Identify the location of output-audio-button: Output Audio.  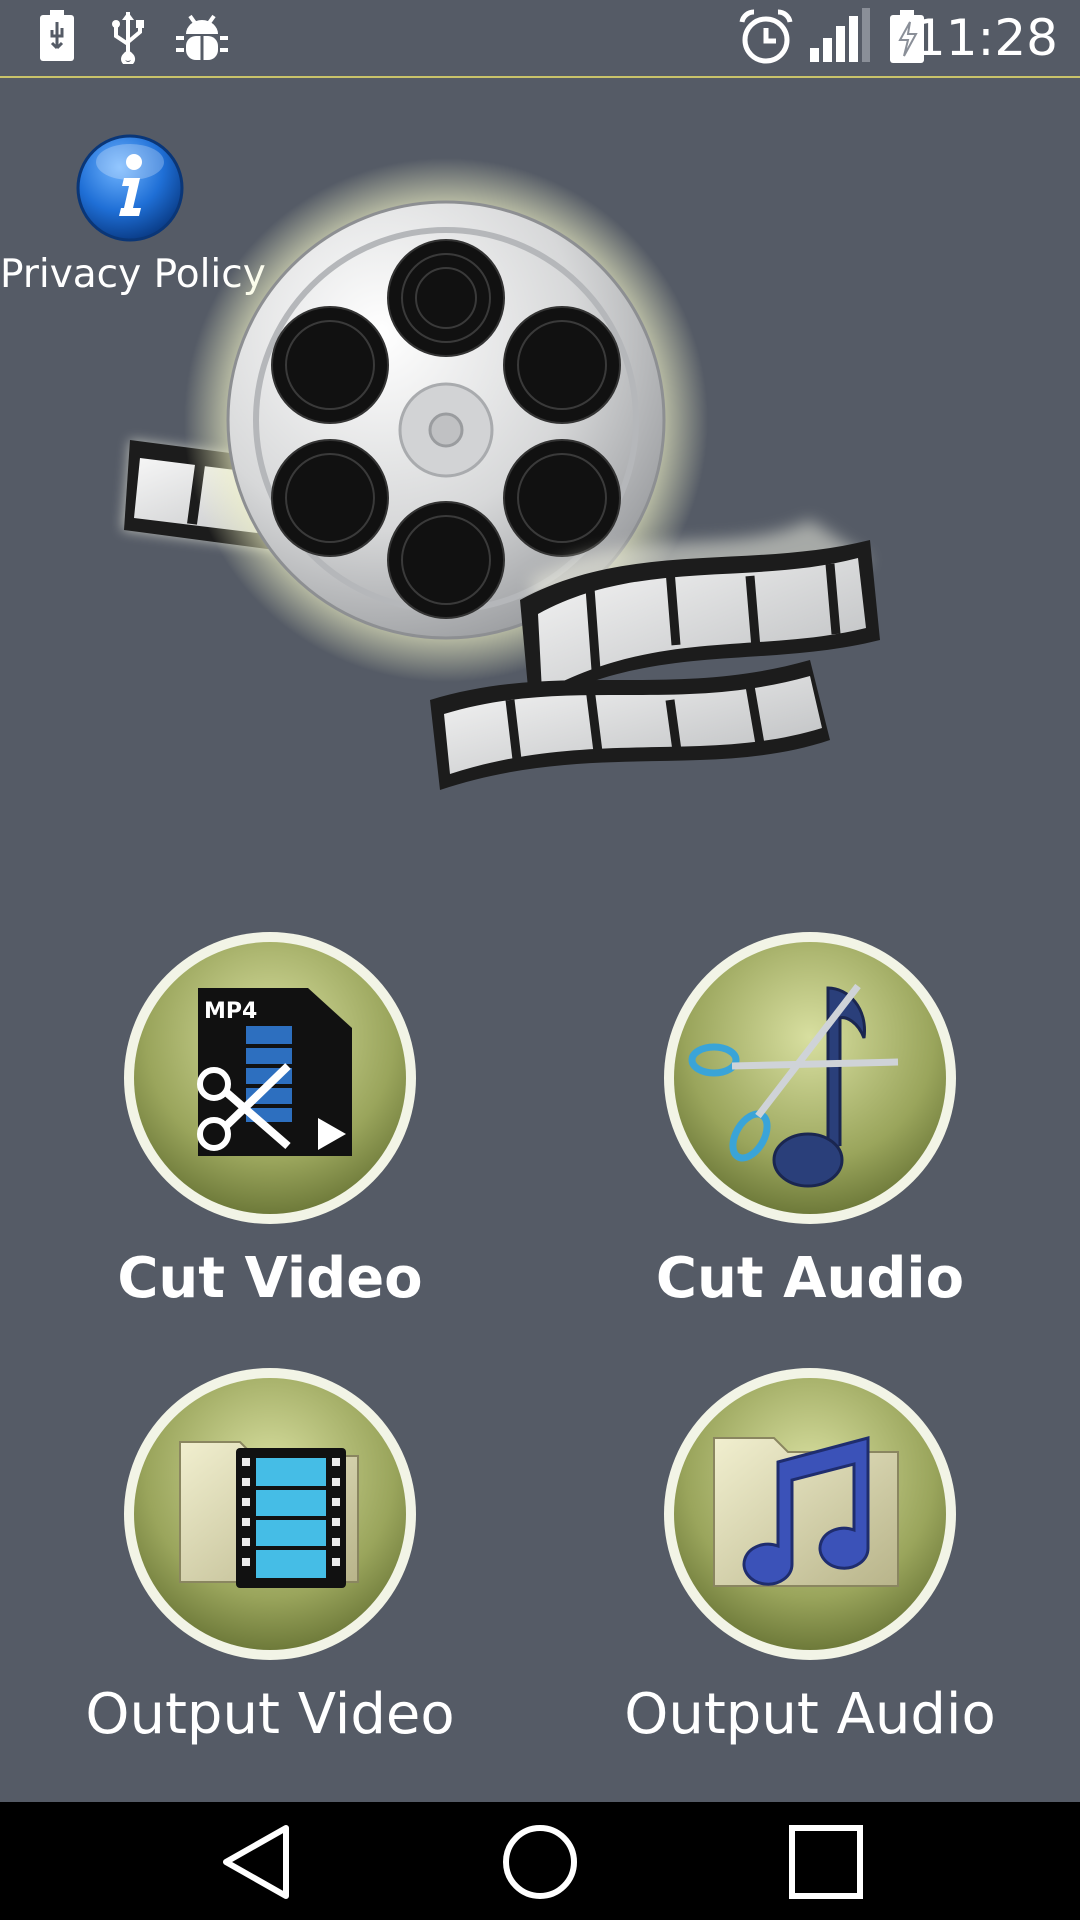
(810, 1572).